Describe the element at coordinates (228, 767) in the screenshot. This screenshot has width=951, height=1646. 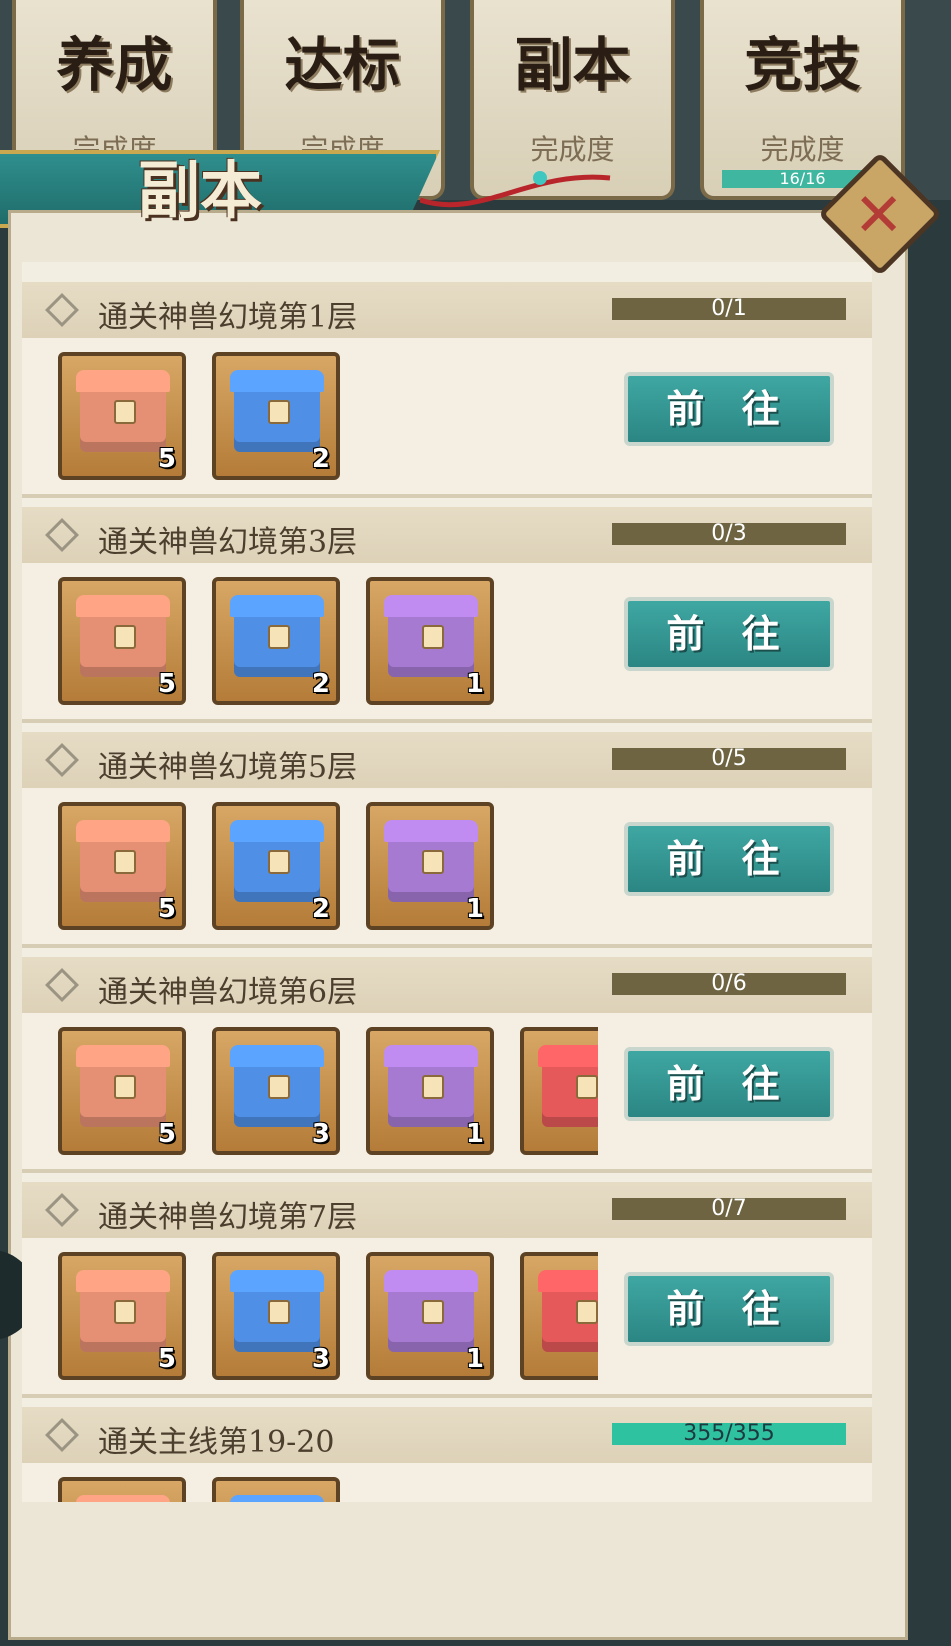
I see `task-title: 通关神兽幻境第5层` at that location.